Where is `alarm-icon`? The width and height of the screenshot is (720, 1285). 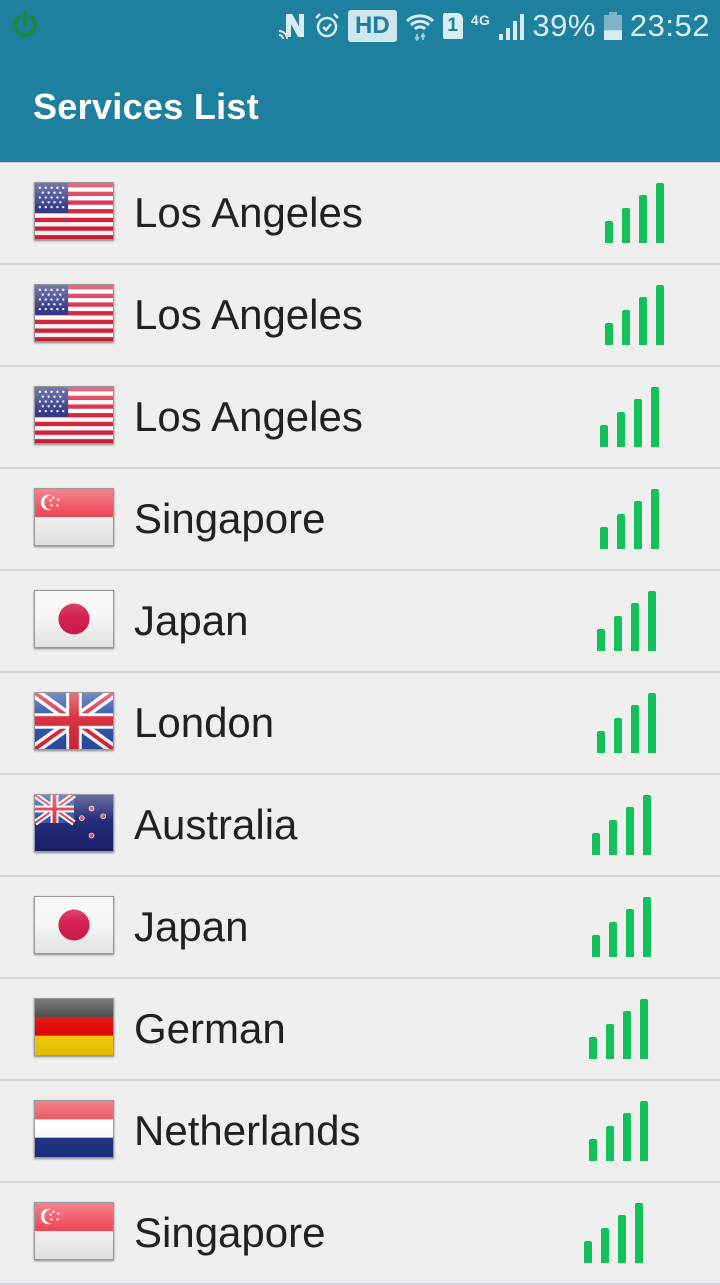 alarm-icon is located at coordinates (327, 25).